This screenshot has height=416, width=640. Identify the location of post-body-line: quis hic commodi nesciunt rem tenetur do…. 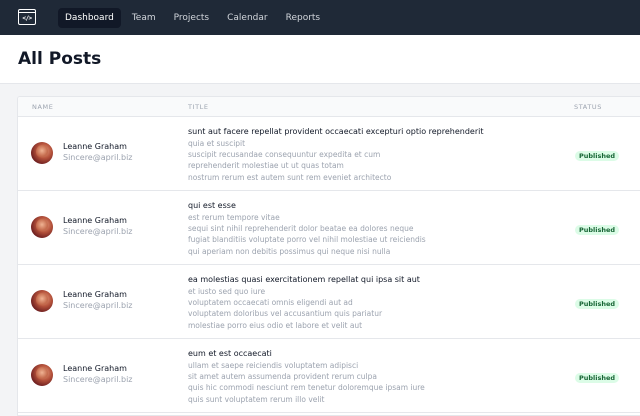
(306, 388).